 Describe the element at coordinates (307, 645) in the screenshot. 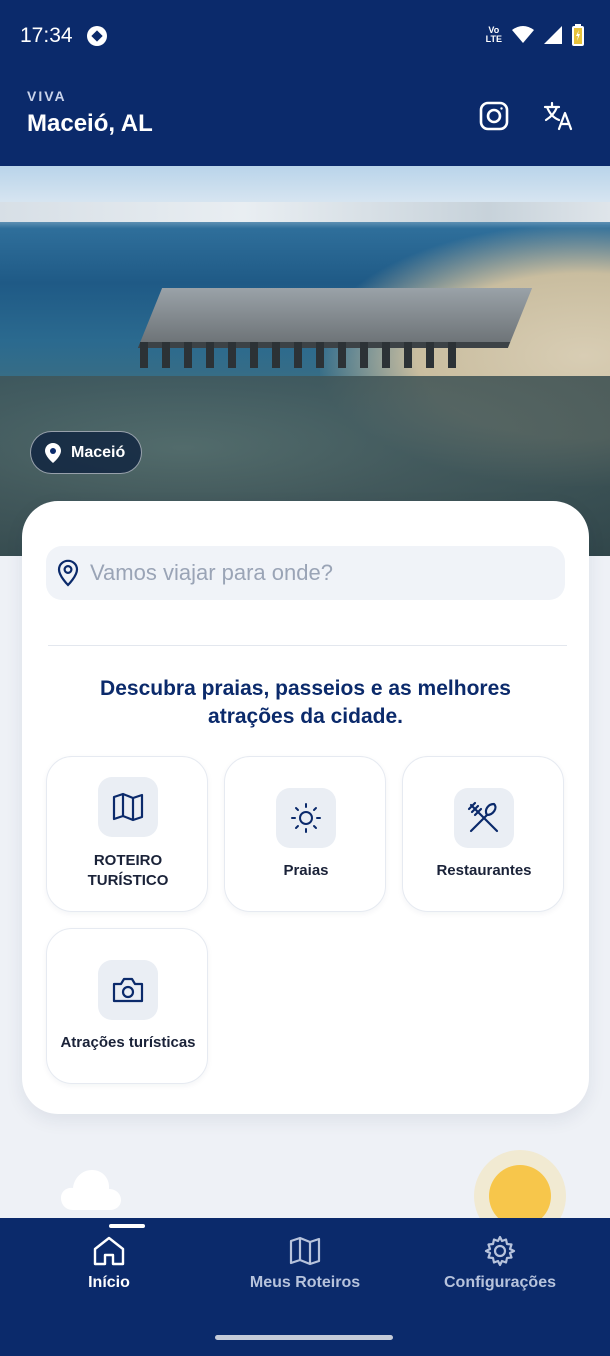

I see `divider` at that location.